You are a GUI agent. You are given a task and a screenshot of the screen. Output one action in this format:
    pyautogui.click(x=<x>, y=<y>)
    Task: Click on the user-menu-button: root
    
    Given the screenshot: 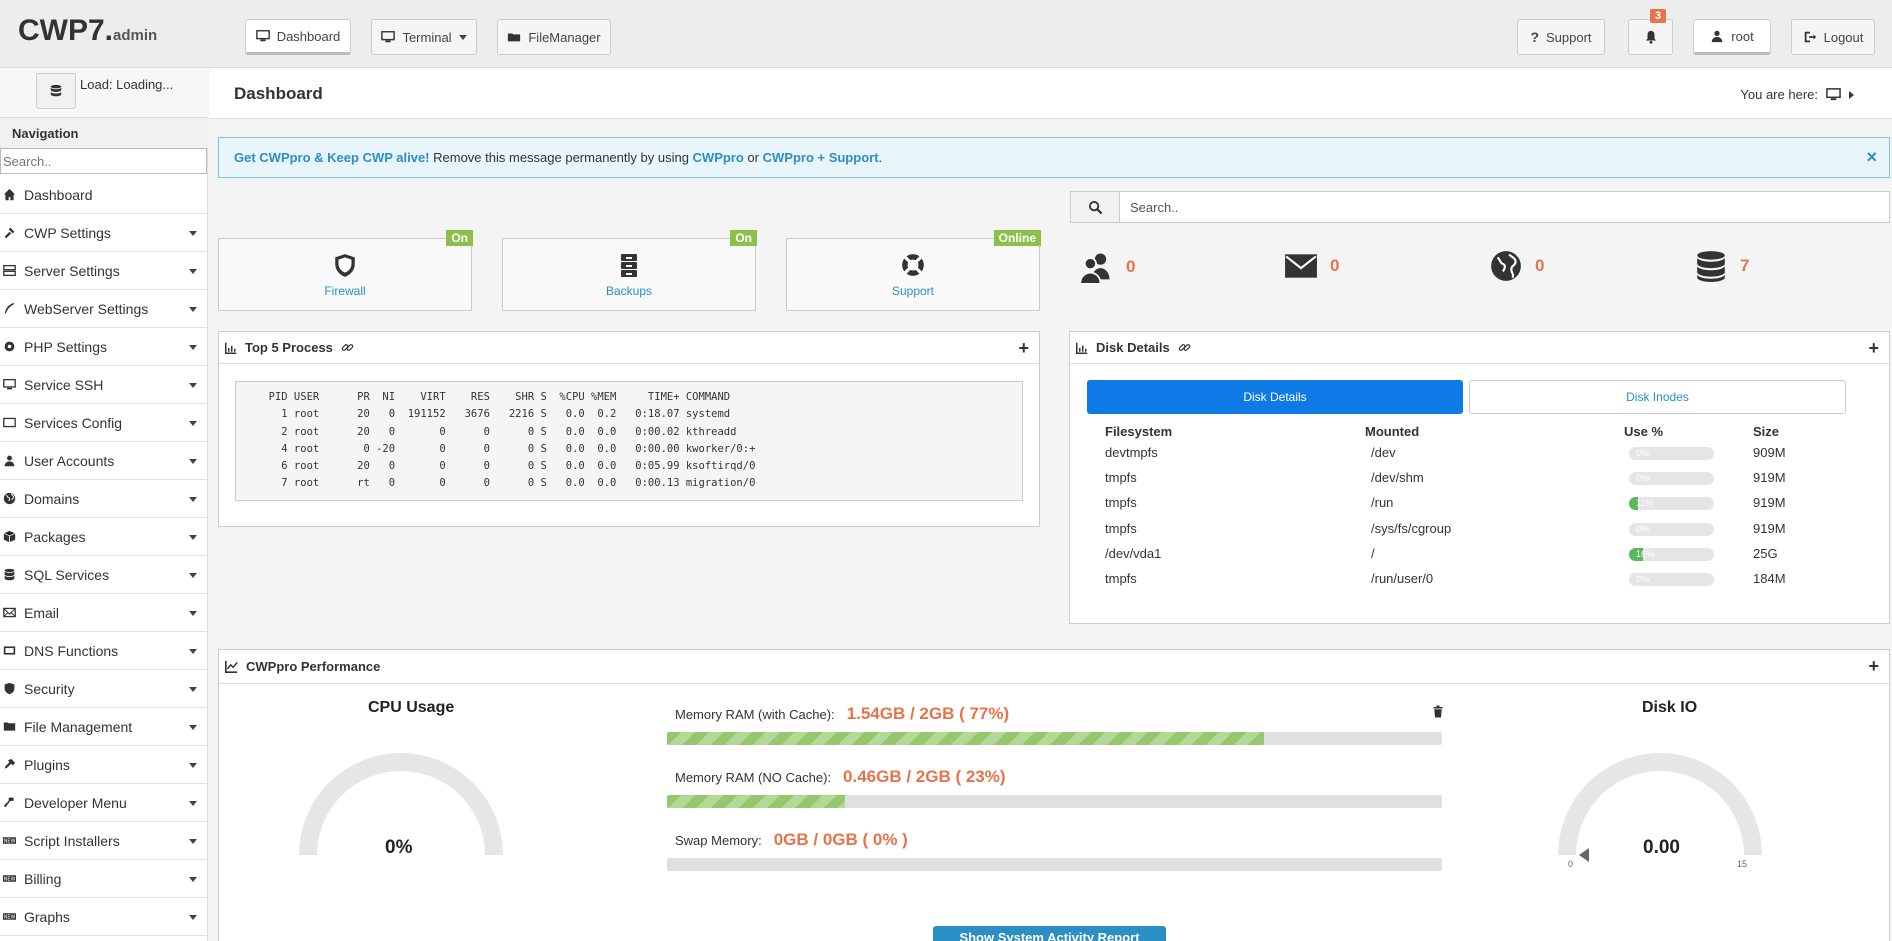 What is the action you would take?
    pyautogui.click(x=1732, y=37)
    